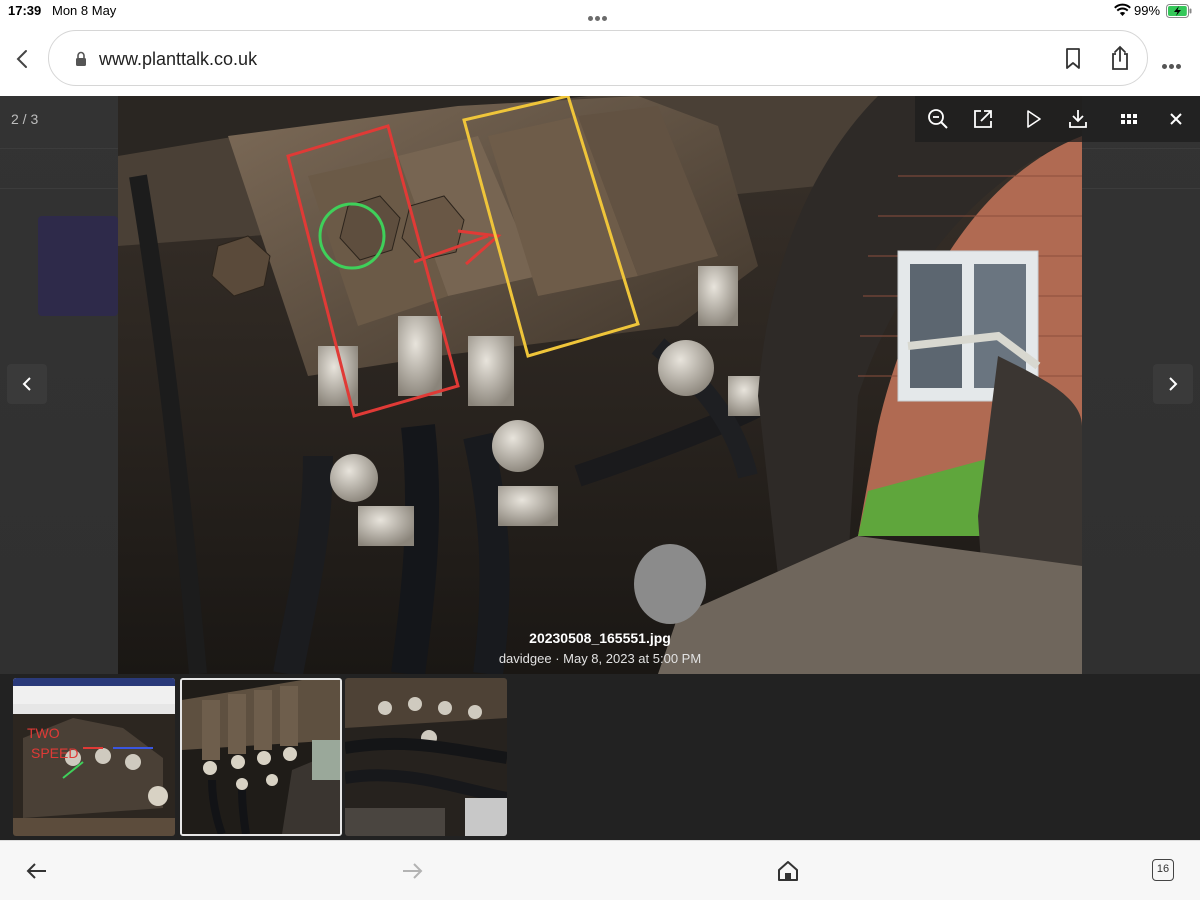 This screenshot has width=1200, height=900. What do you see at coordinates (1122, 9) in the screenshot?
I see `wifi-icon` at bounding box center [1122, 9].